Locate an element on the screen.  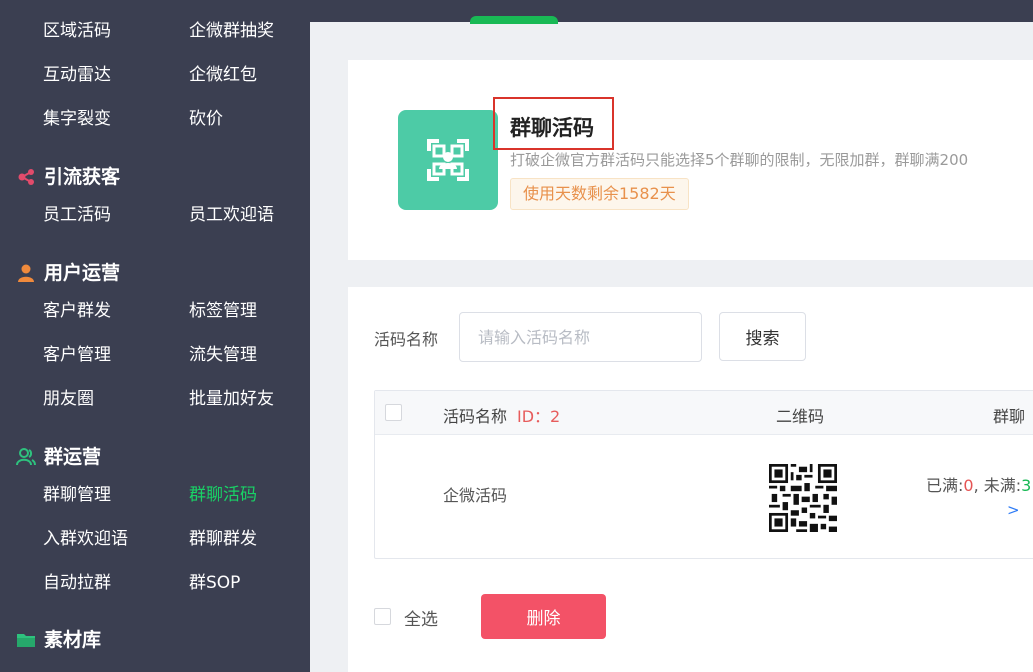
section-title-user-ops: 用户运营 is located at coordinates (68, 273).